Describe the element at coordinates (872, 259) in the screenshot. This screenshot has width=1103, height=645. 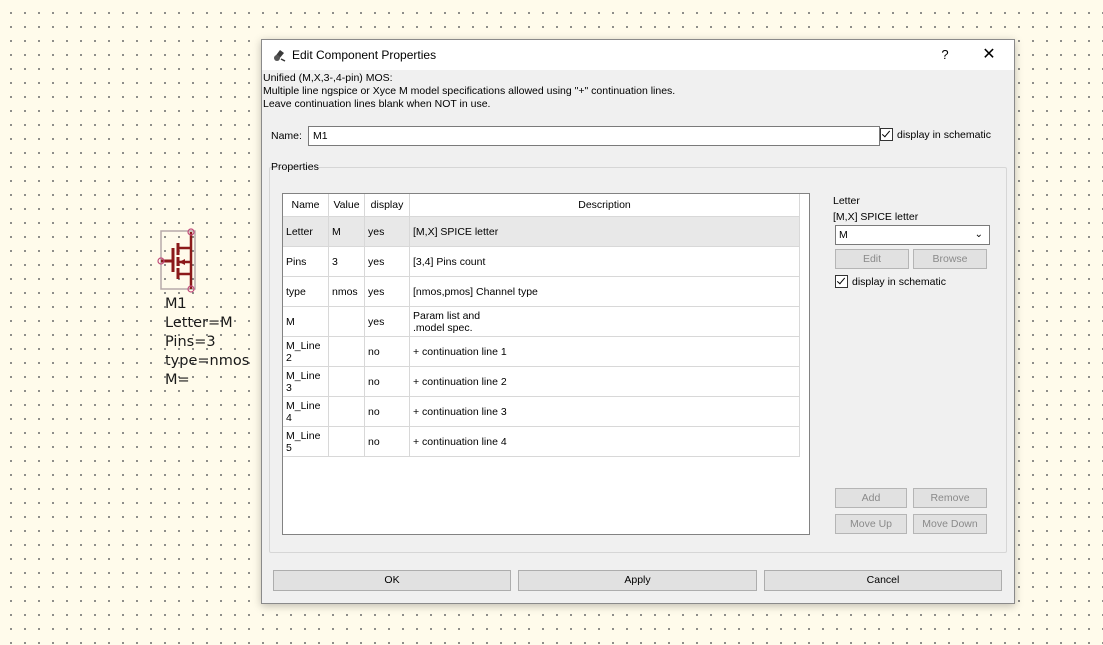
I see `edit-button: Edit` at that location.